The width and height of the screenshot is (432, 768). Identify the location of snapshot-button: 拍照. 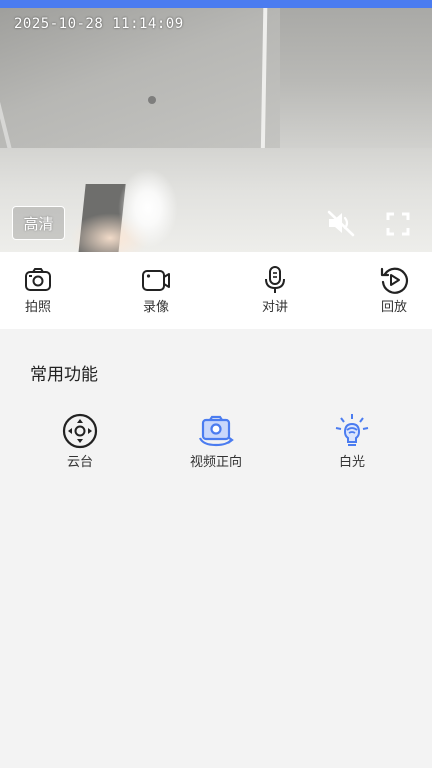
(38, 290).